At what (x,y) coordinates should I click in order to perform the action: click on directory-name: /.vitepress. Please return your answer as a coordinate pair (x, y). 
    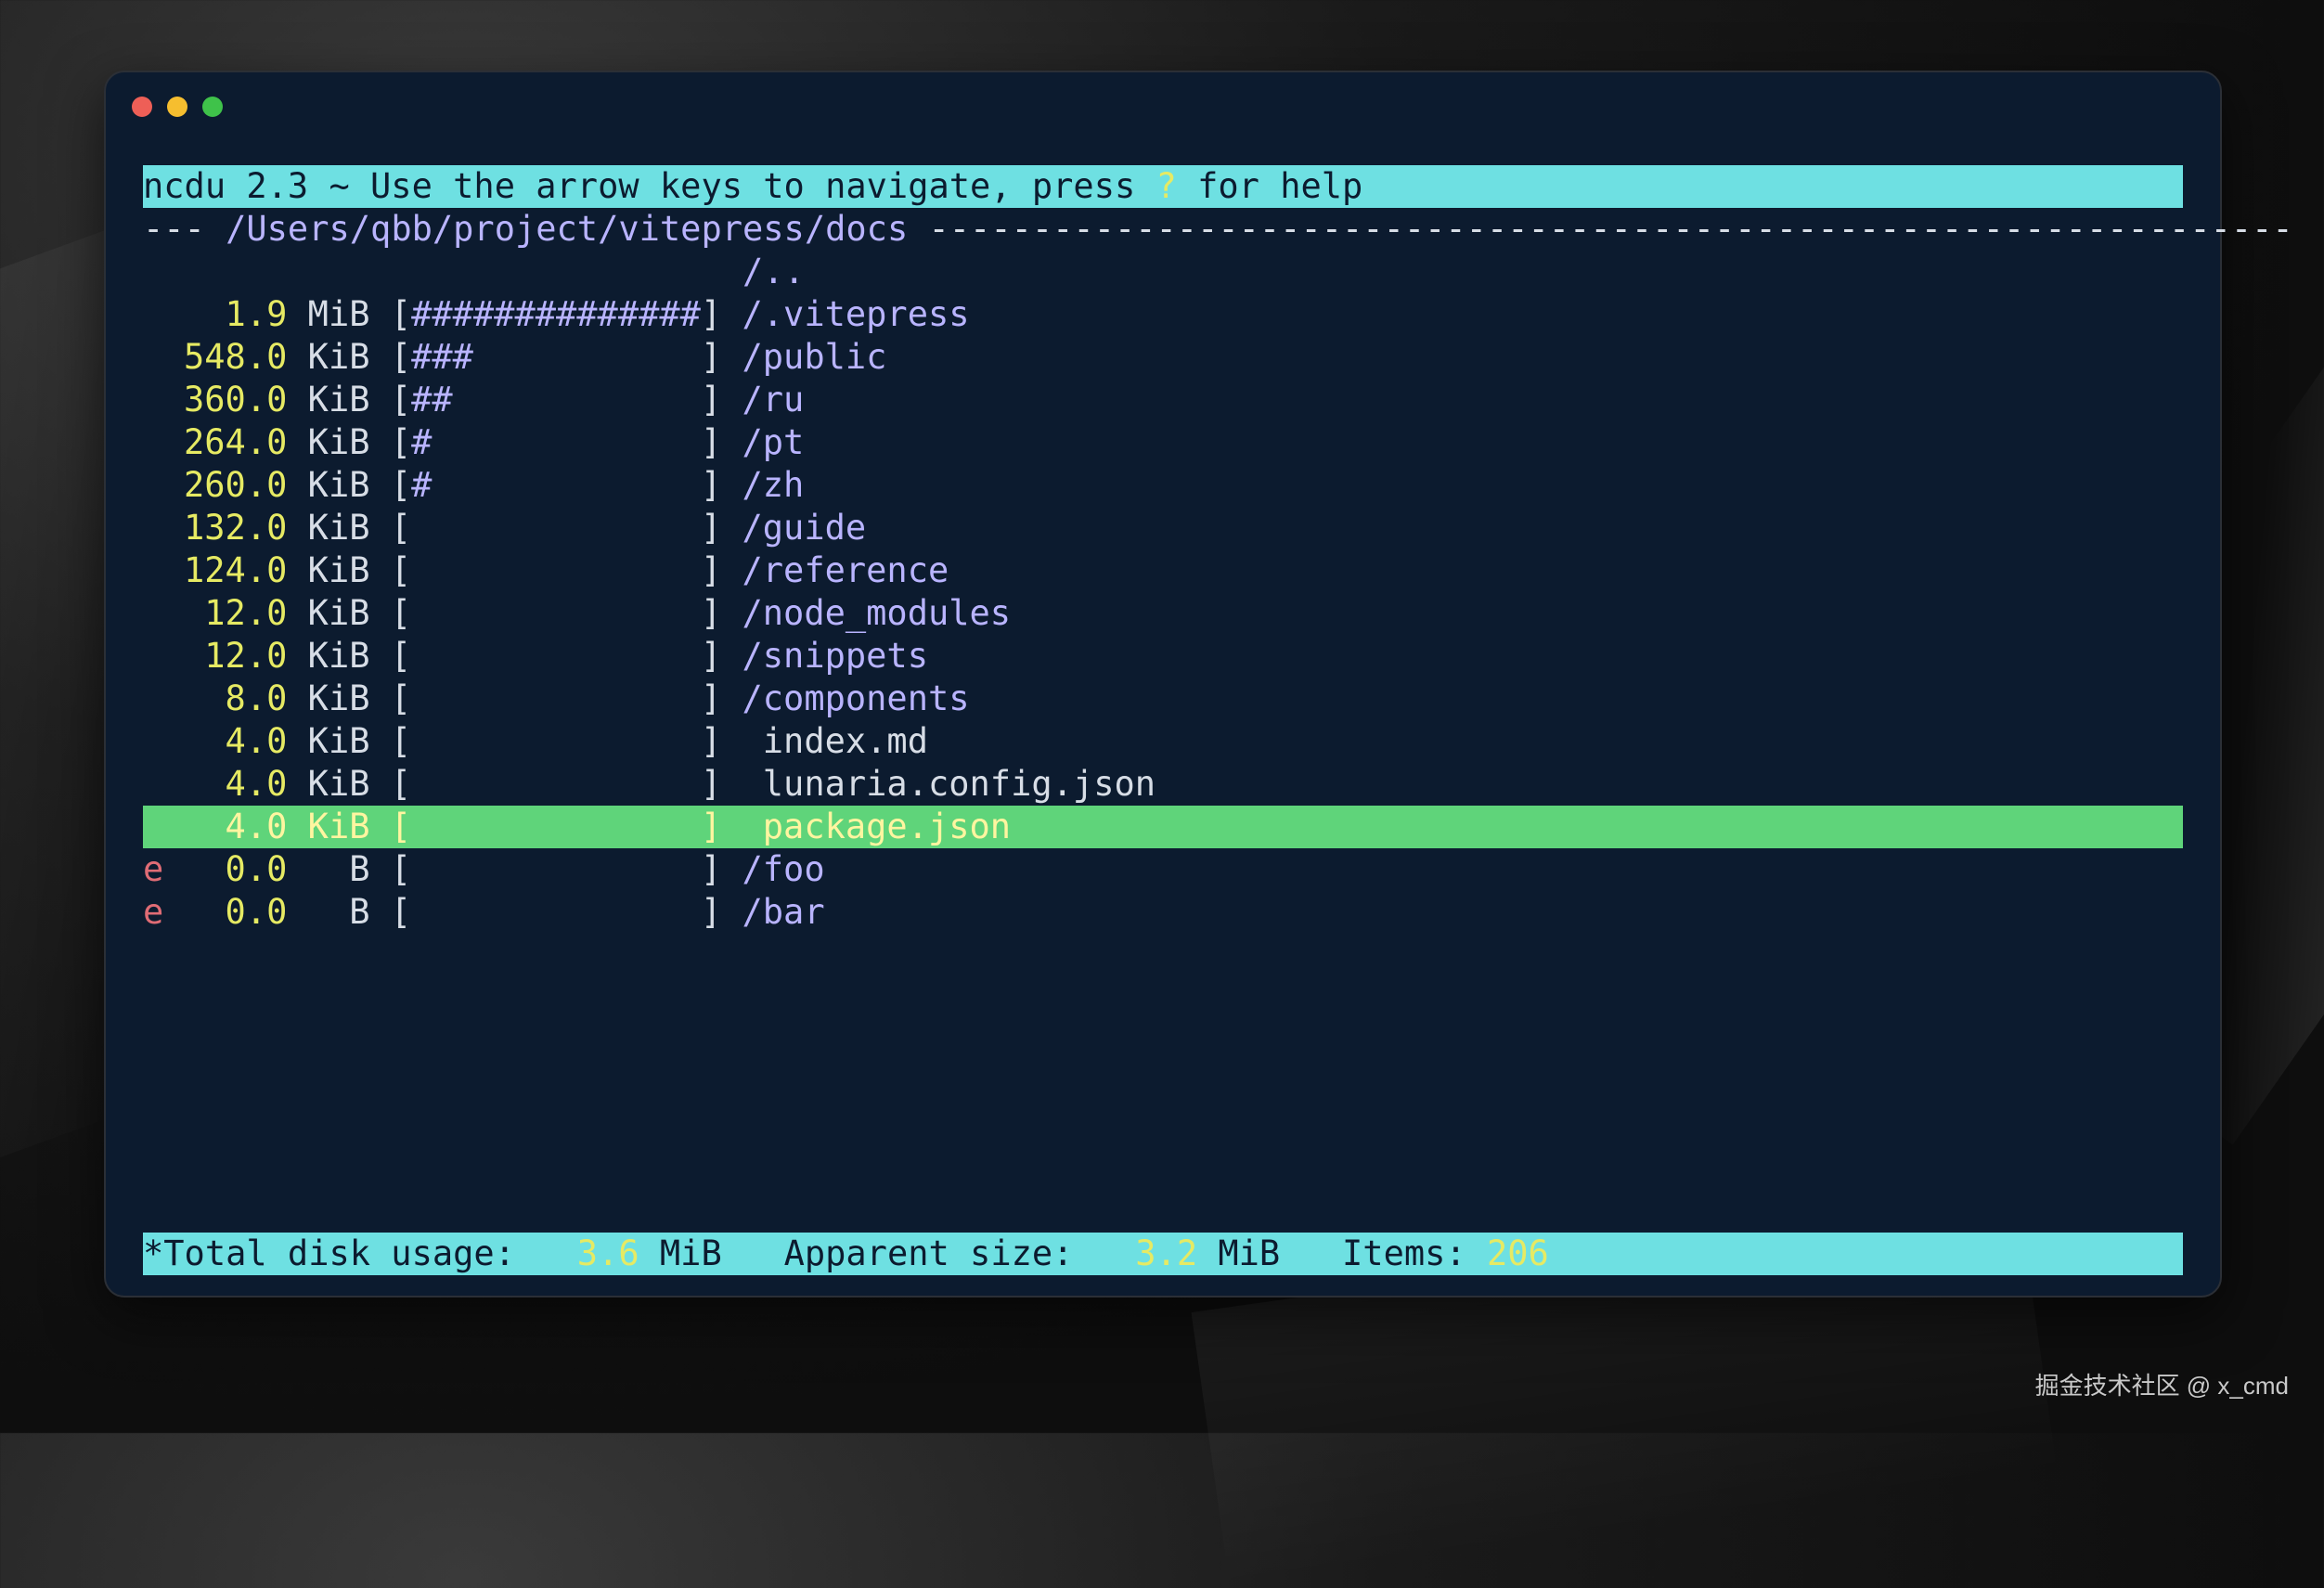
    Looking at the image, I should click on (856, 314).